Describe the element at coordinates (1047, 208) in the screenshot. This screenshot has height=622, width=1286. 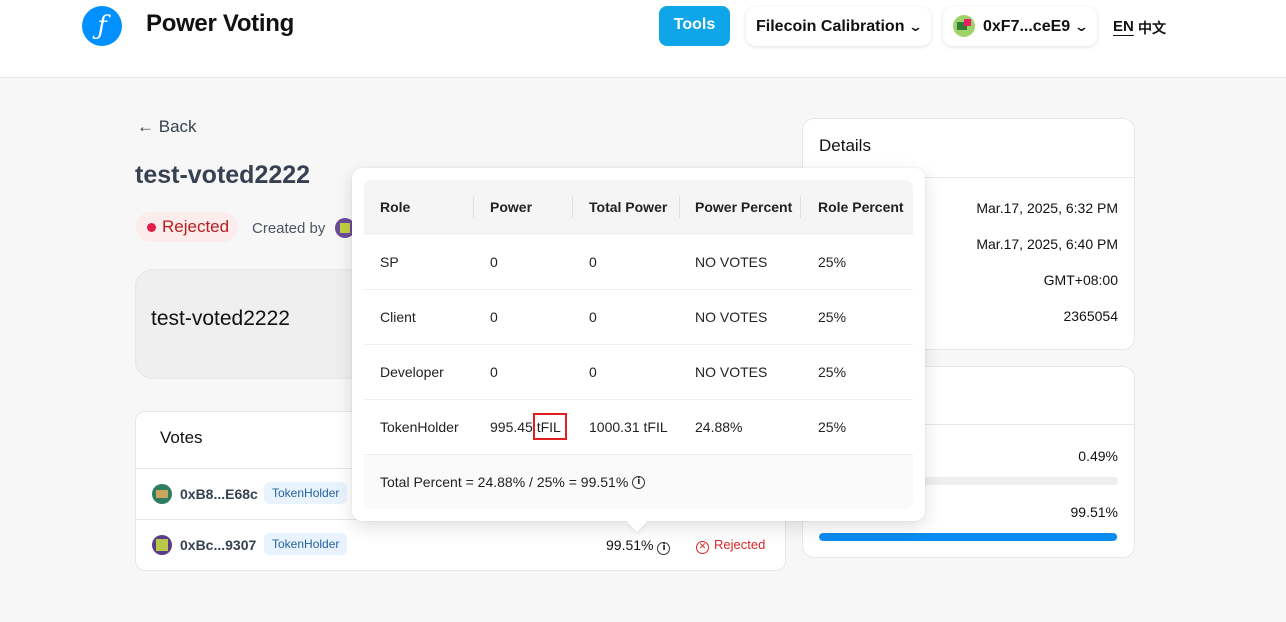
I see `detail-start-time: Mar.17, 2025, 6:32 PM` at that location.